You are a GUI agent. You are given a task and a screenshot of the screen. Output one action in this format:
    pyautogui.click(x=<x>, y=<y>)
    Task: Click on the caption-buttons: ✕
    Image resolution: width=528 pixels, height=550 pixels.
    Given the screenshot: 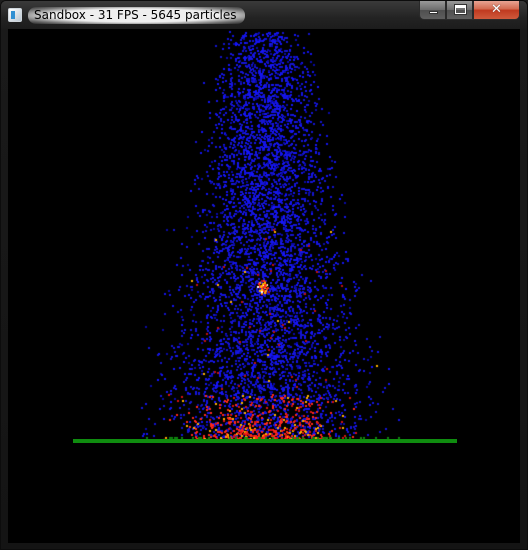 What is the action you would take?
    pyautogui.click(x=469, y=10)
    